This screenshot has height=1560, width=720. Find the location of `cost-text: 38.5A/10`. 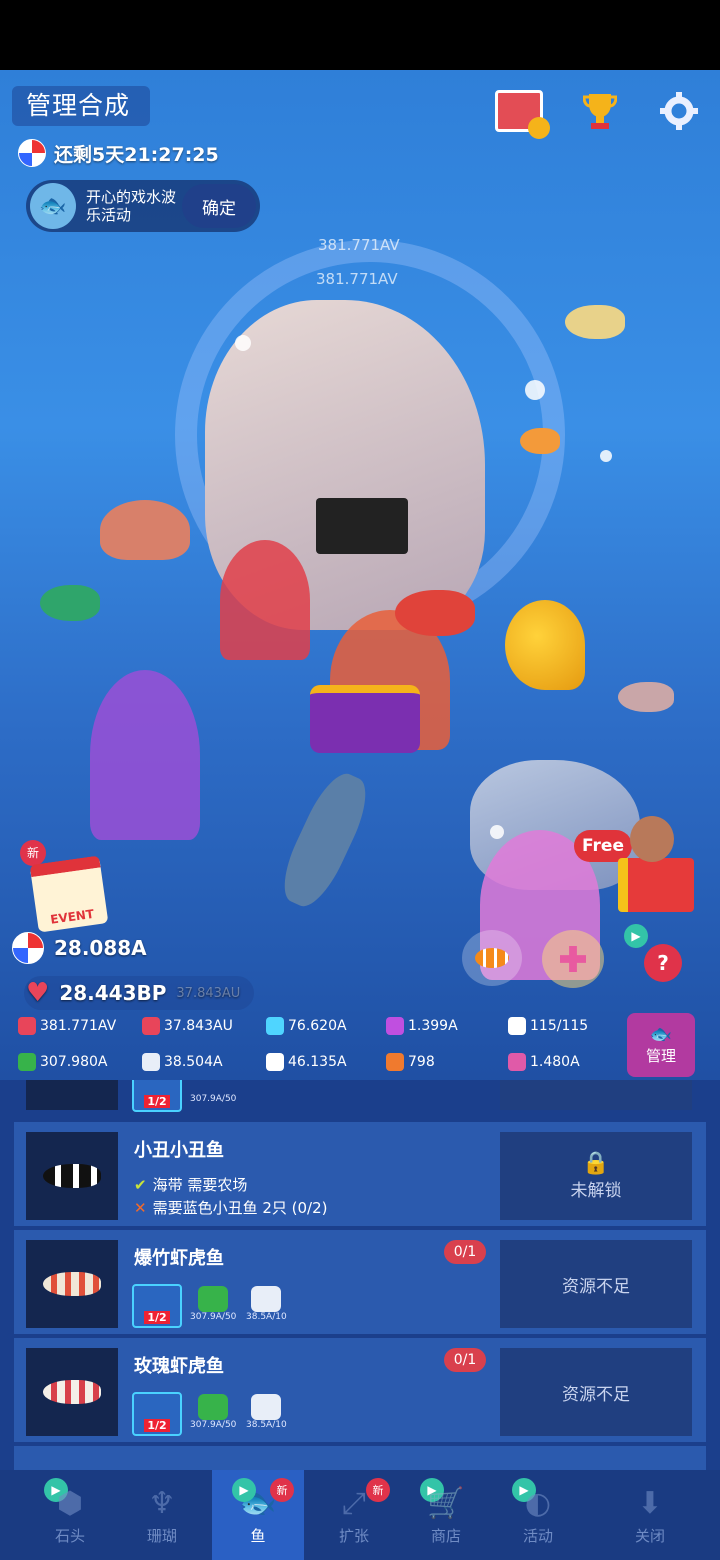

cost-text: 38.5A/10 is located at coordinates (266, 1317).